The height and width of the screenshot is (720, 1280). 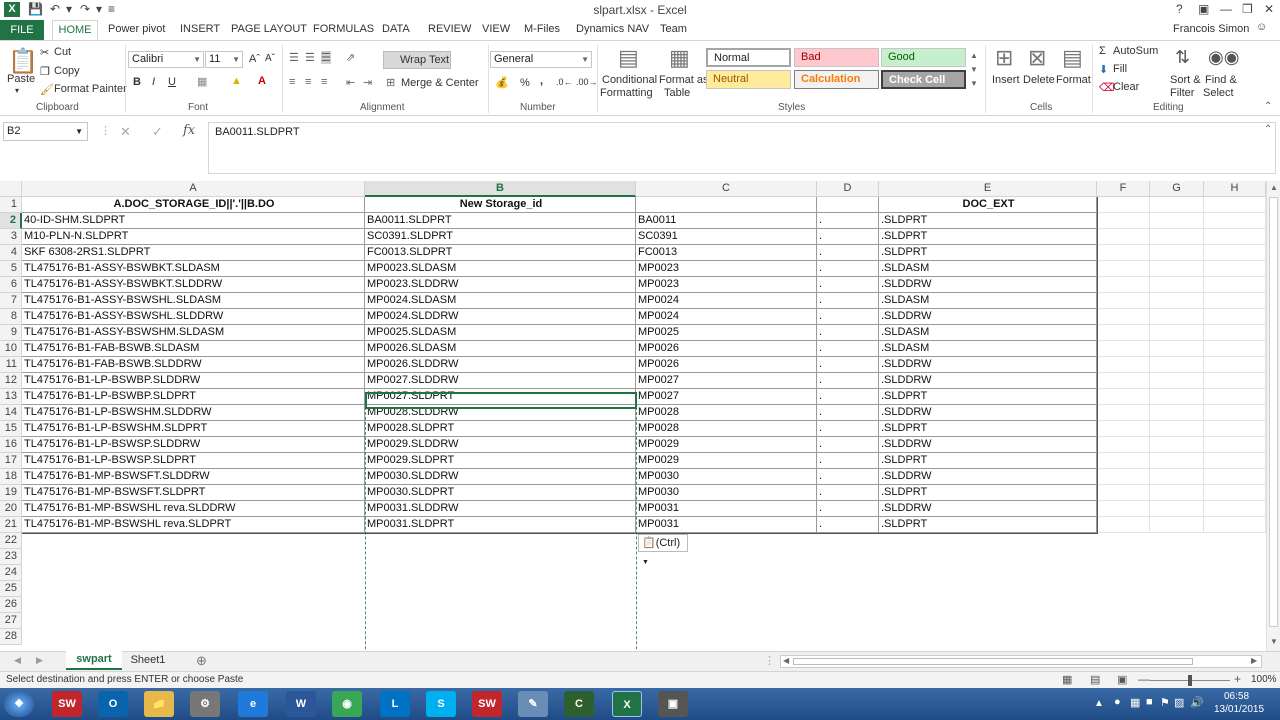 I want to click on cell-h10, so click(x=1235, y=349).